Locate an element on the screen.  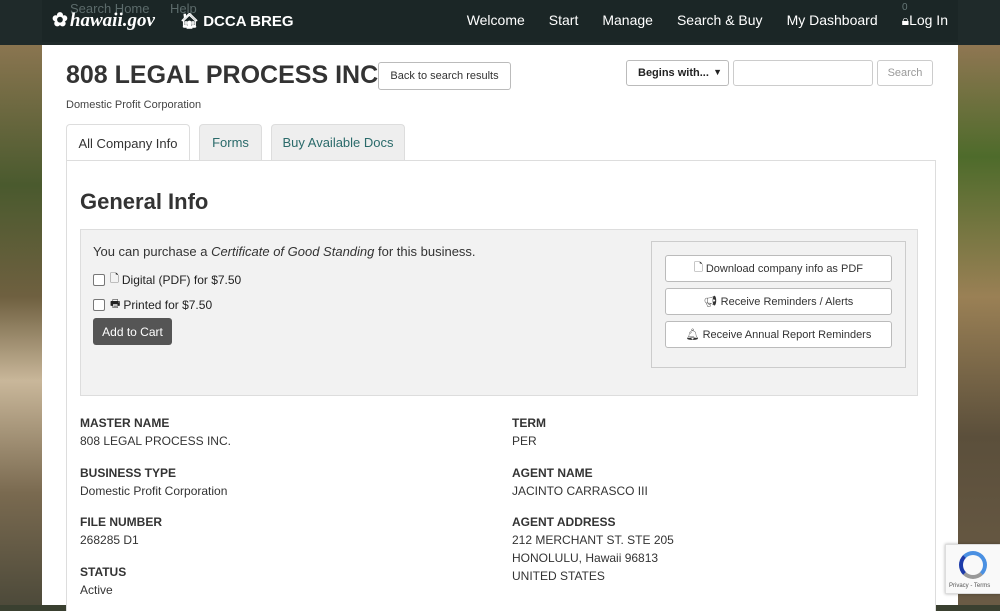
printed-checkbox is located at coordinates (99, 305).